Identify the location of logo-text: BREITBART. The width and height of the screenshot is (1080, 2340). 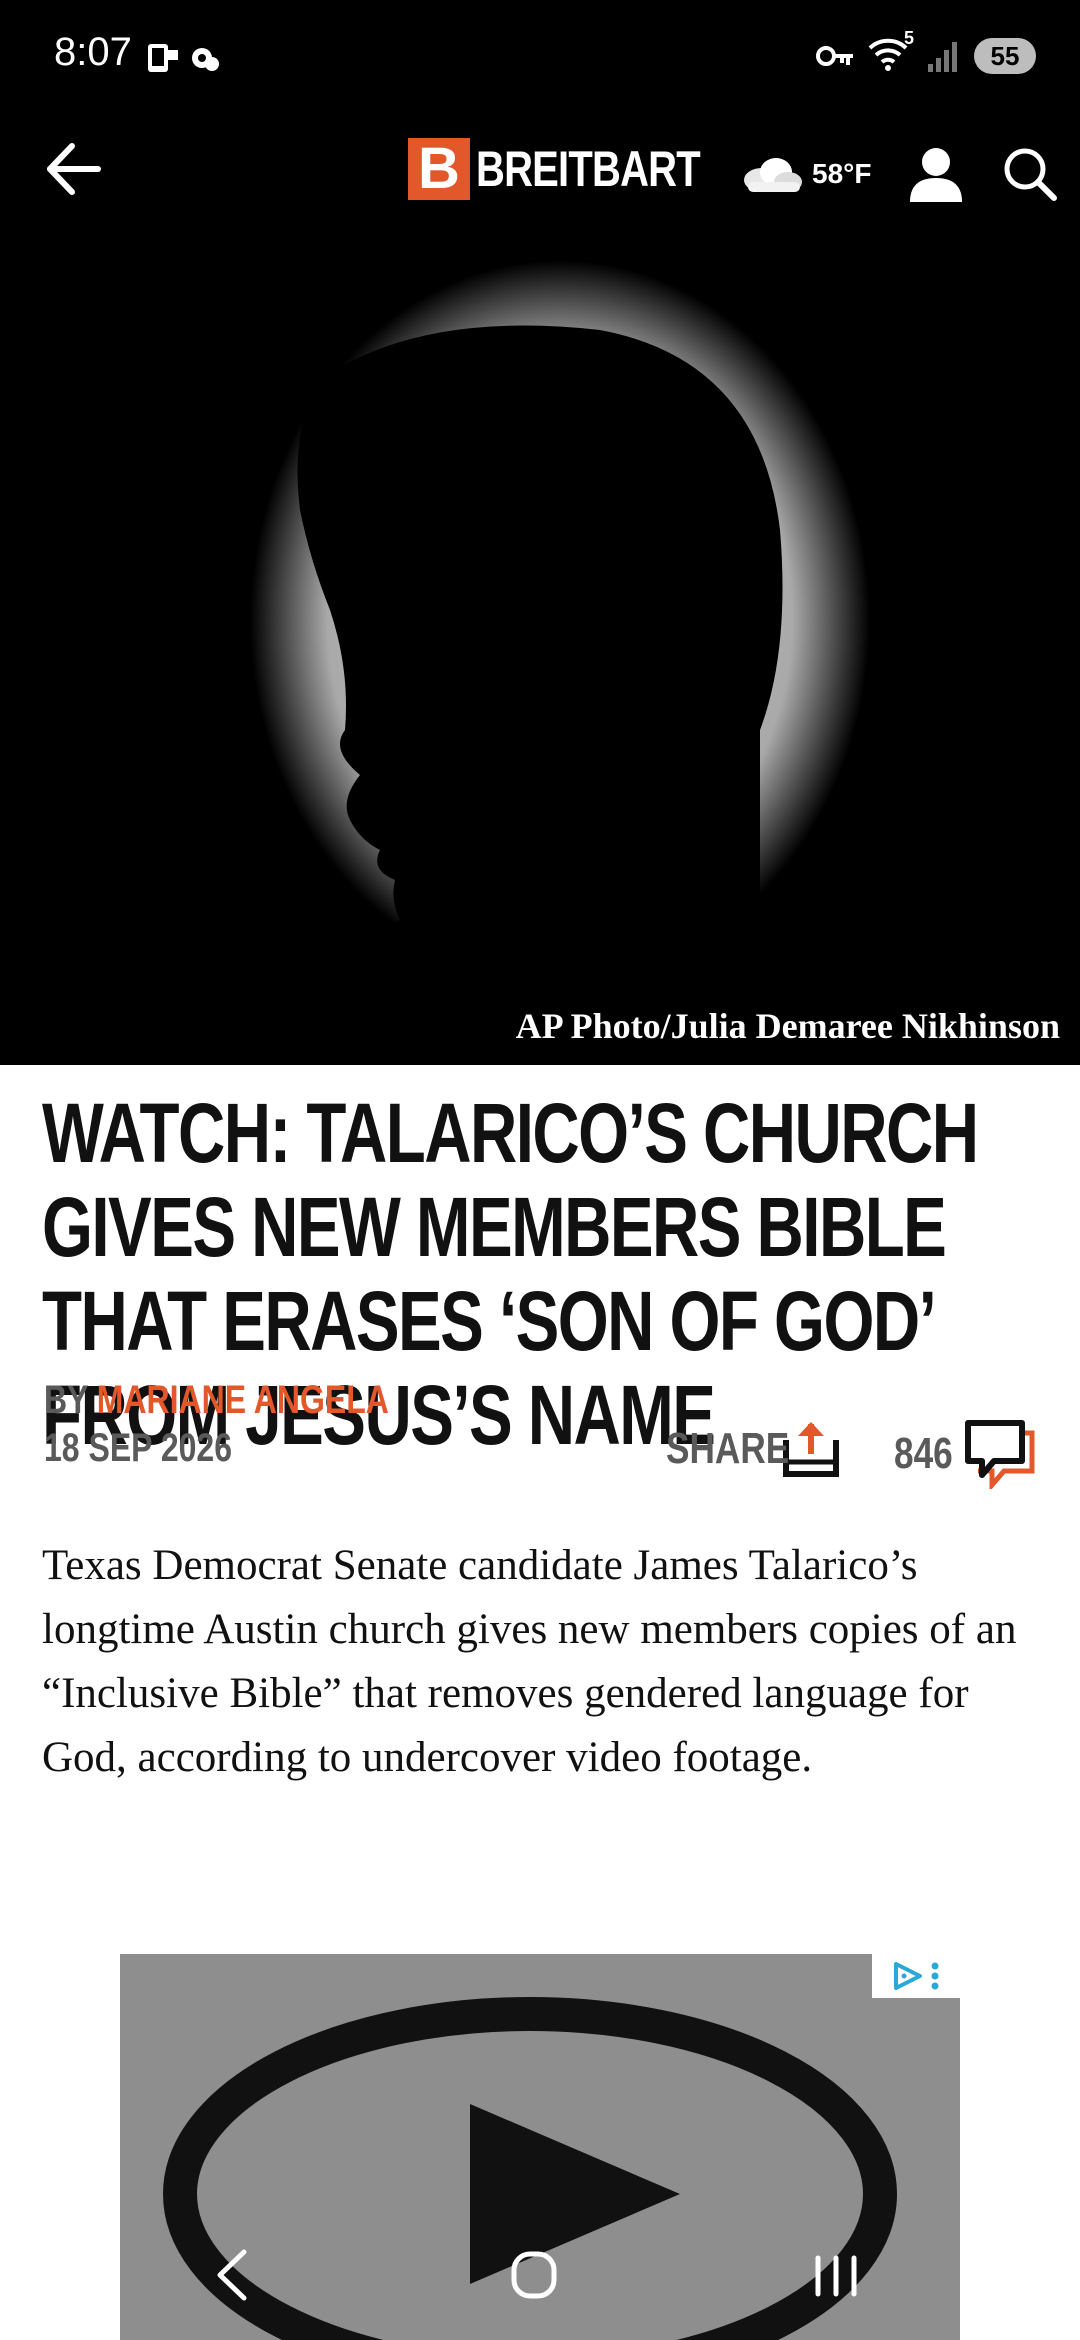
(588, 169).